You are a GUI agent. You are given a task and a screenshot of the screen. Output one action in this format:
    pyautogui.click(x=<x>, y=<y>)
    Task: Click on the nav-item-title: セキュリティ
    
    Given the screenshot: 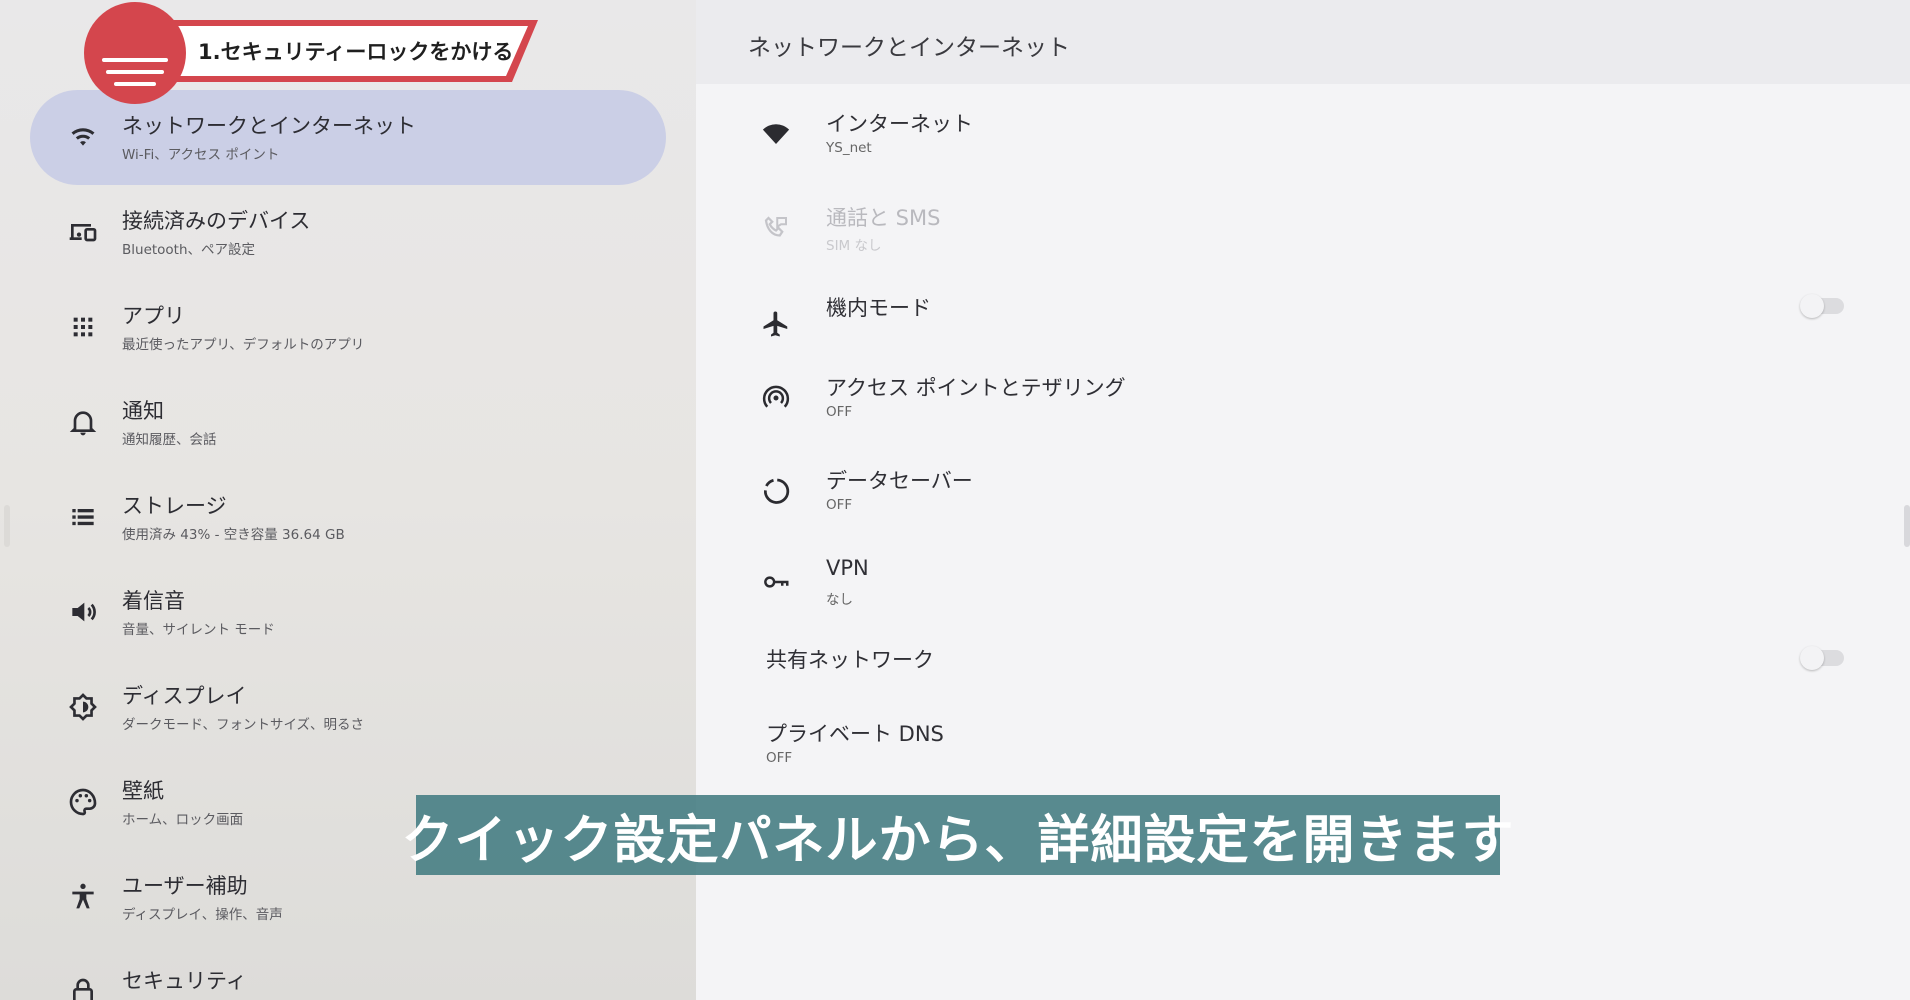 What is the action you would take?
    pyautogui.click(x=184, y=981)
    